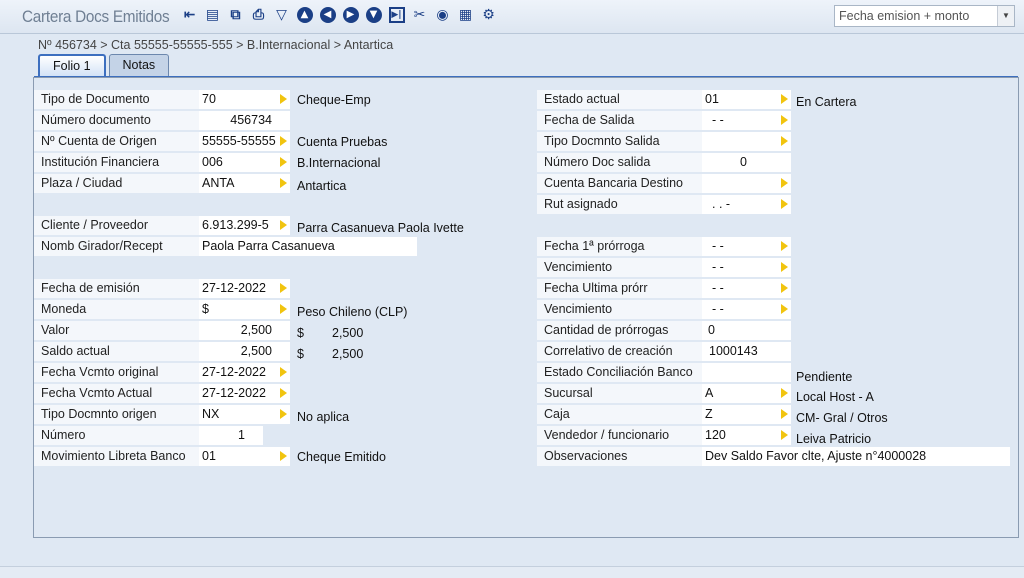  Describe the element at coordinates (238, 225) in the screenshot. I see `cliente-field: 6.913.299-5` at that location.